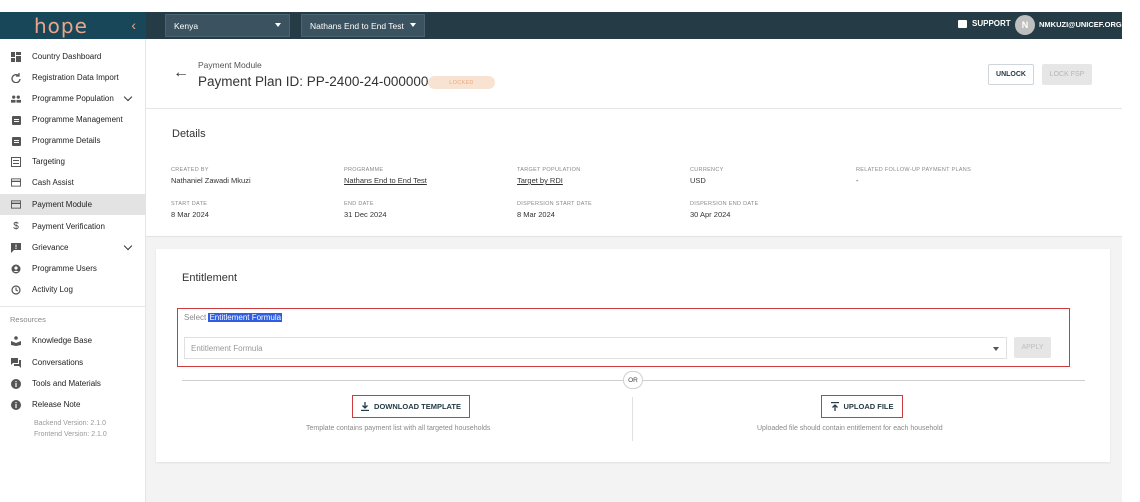  What do you see at coordinates (321, 81) in the screenshot?
I see `page-title: Payment Plan ID: PP-2400-24-00000041` at bounding box center [321, 81].